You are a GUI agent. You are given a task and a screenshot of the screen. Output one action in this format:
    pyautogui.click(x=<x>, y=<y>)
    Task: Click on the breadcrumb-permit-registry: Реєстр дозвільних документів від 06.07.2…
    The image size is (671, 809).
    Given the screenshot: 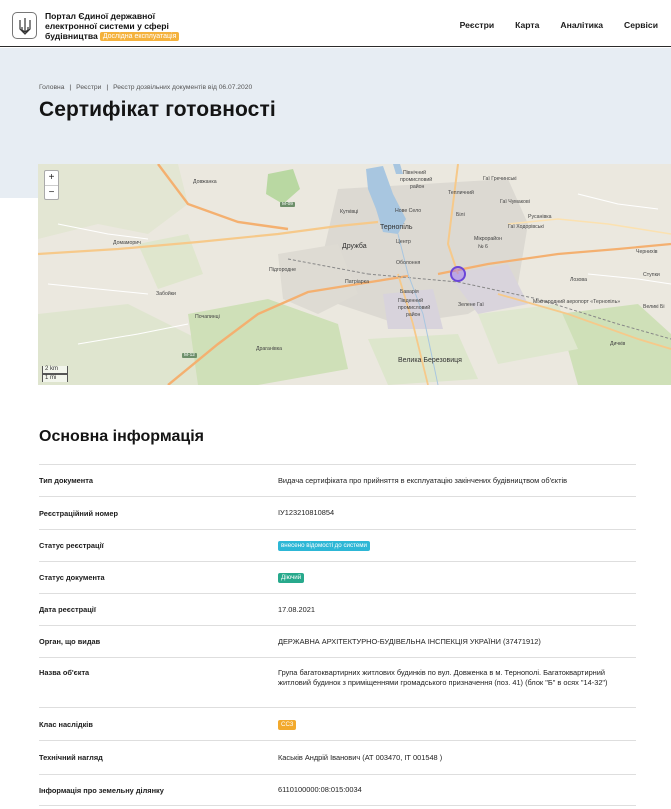 What is the action you would take?
    pyautogui.click(x=182, y=87)
    